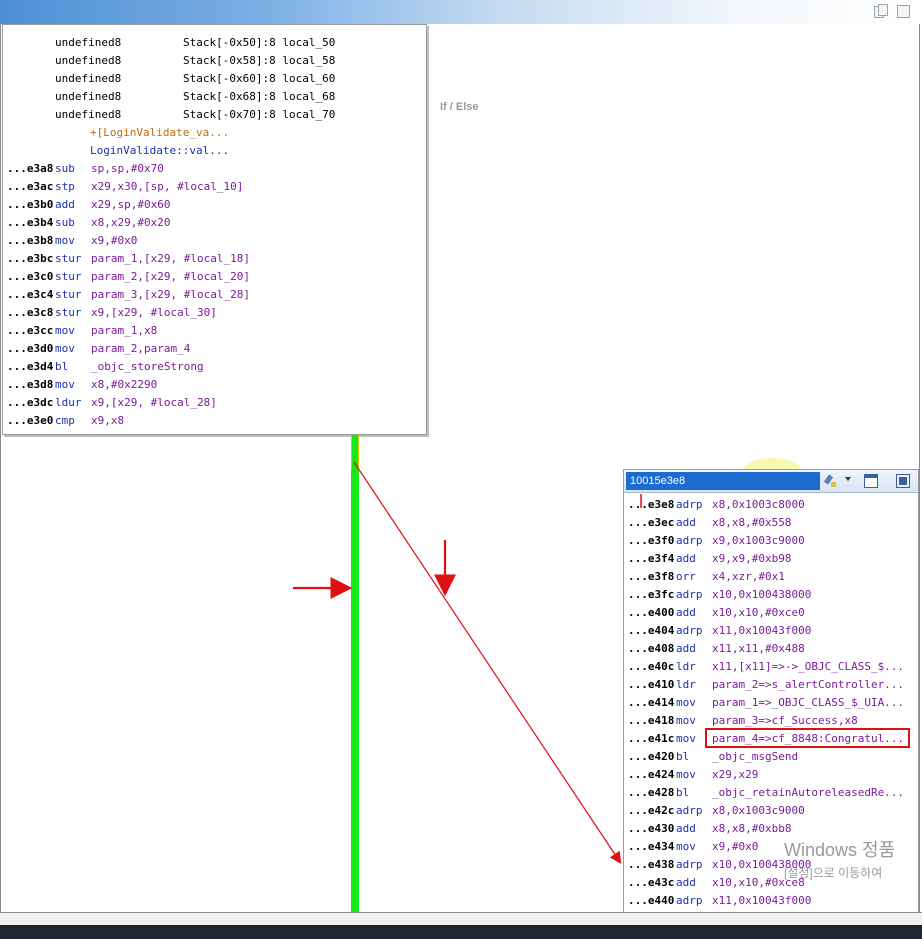  What do you see at coordinates (461, 919) in the screenshot?
I see `horizontal-scrollbar` at bounding box center [461, 919].